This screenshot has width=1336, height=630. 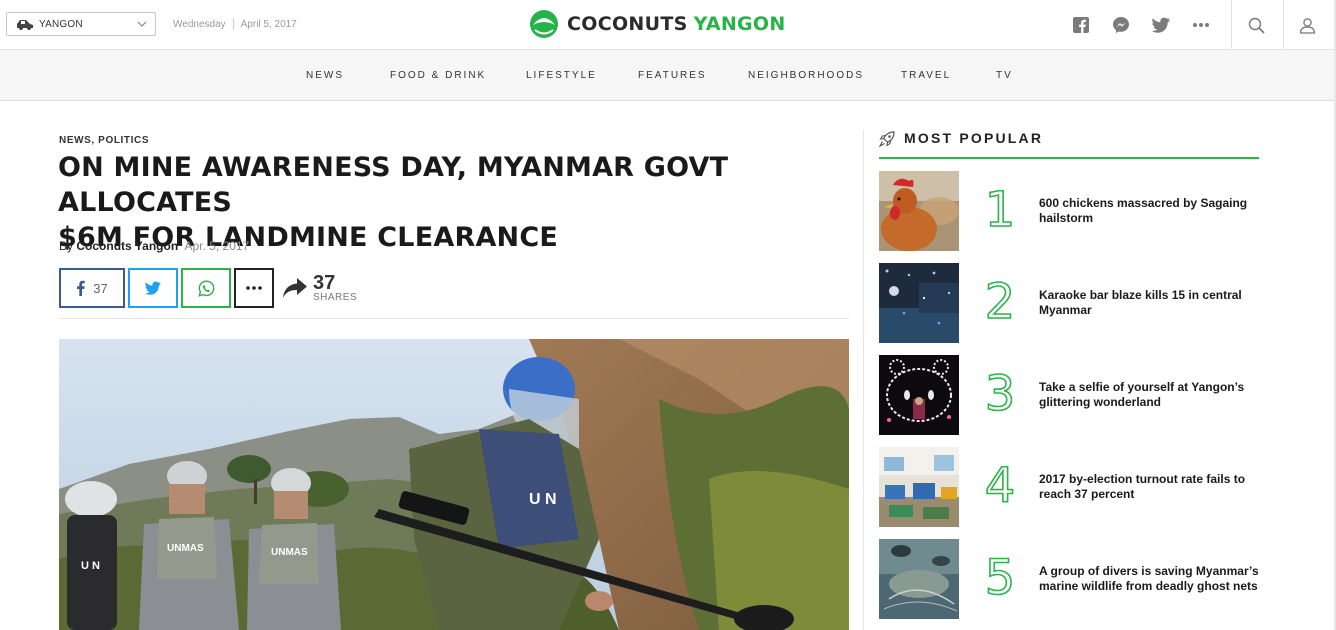 I want to click on category-politics: POLITICS, so click(x=123, y=140).